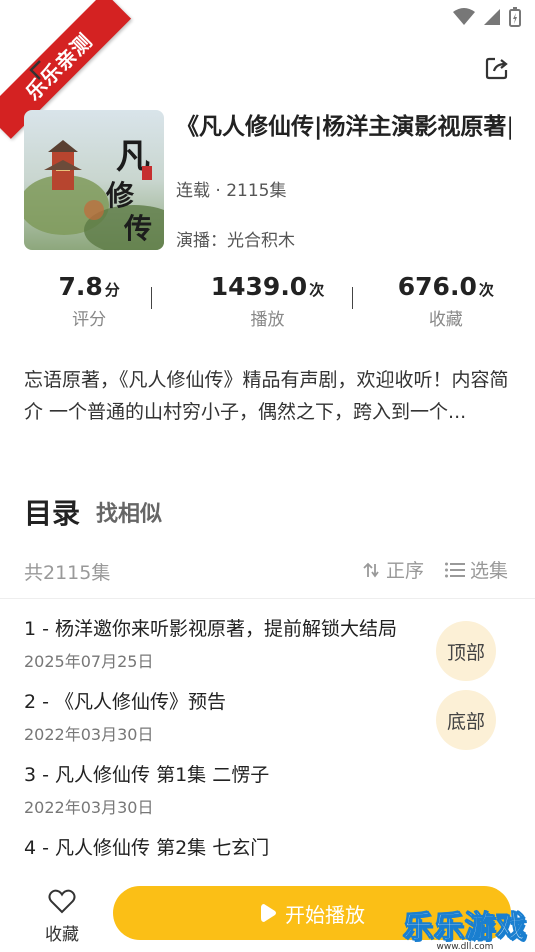 The width and height of the screenshot is (535, 952). What do you see at coordinates (67, 573) in the screenshot?
I see `episode-count: 共2115集` at bounding box center [67, 573].